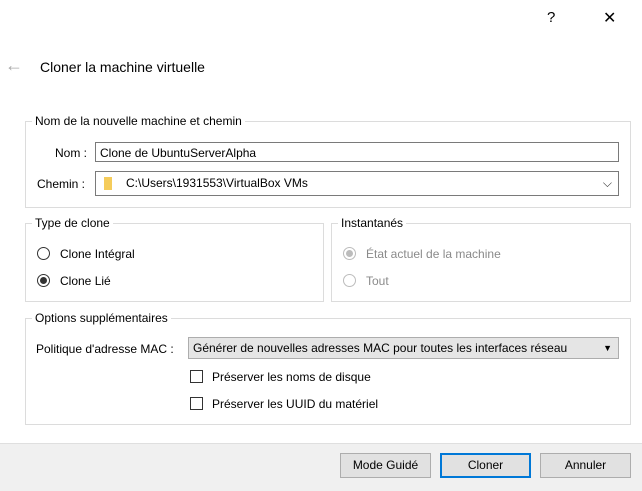  Describe the element at coordinates (357, 152) in the screenshot. I see `name-input: Clone de UbuntuServerAlpha` at that location.